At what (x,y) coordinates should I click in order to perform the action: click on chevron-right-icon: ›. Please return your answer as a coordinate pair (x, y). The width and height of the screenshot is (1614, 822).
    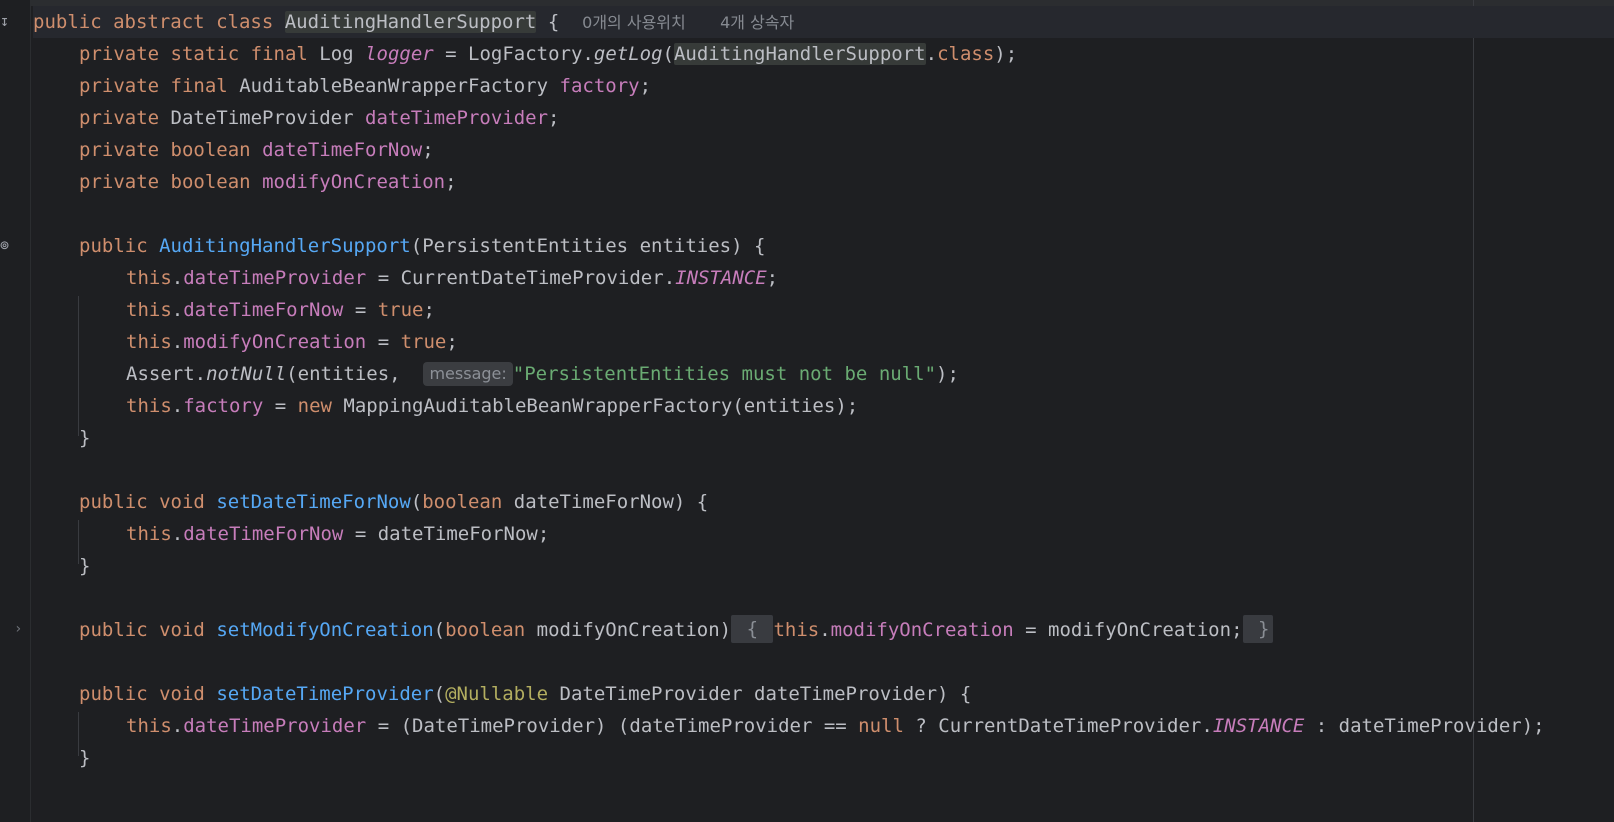
    Looking at the image, I should click on (18, 629).